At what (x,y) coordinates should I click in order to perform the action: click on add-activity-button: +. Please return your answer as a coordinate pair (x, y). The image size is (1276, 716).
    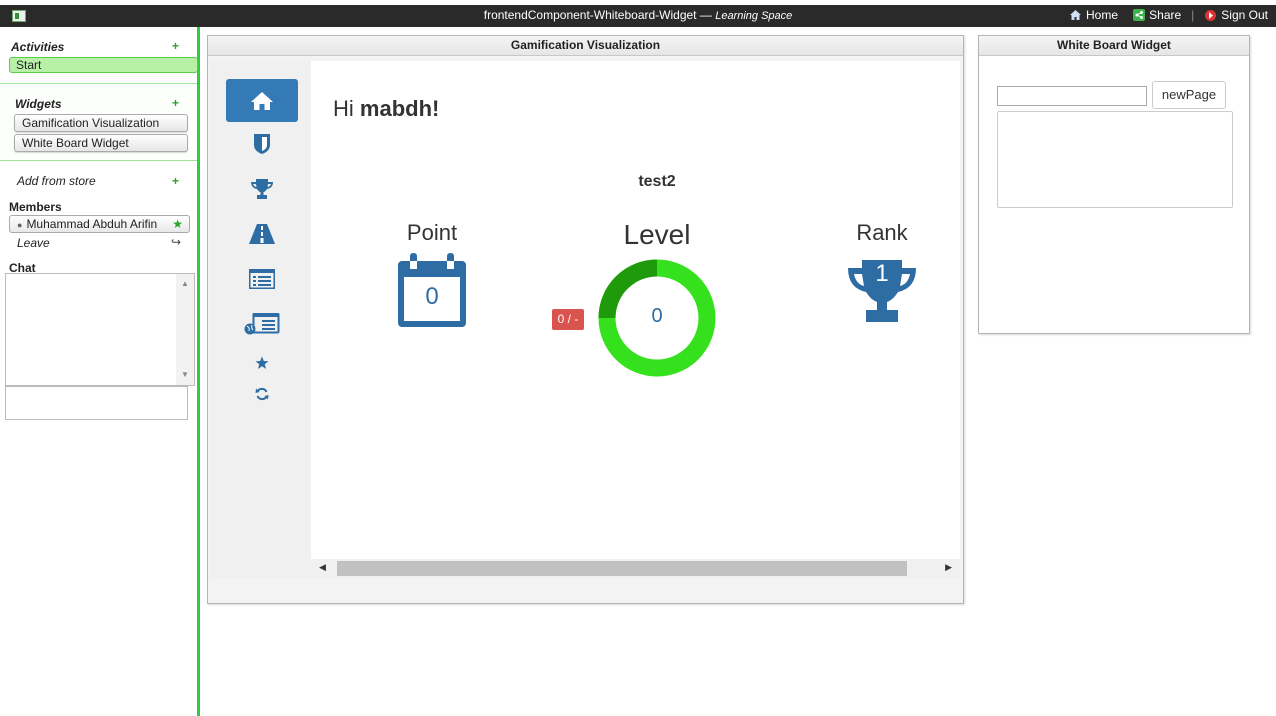
    Looking at the image, I should click on (175, 46).